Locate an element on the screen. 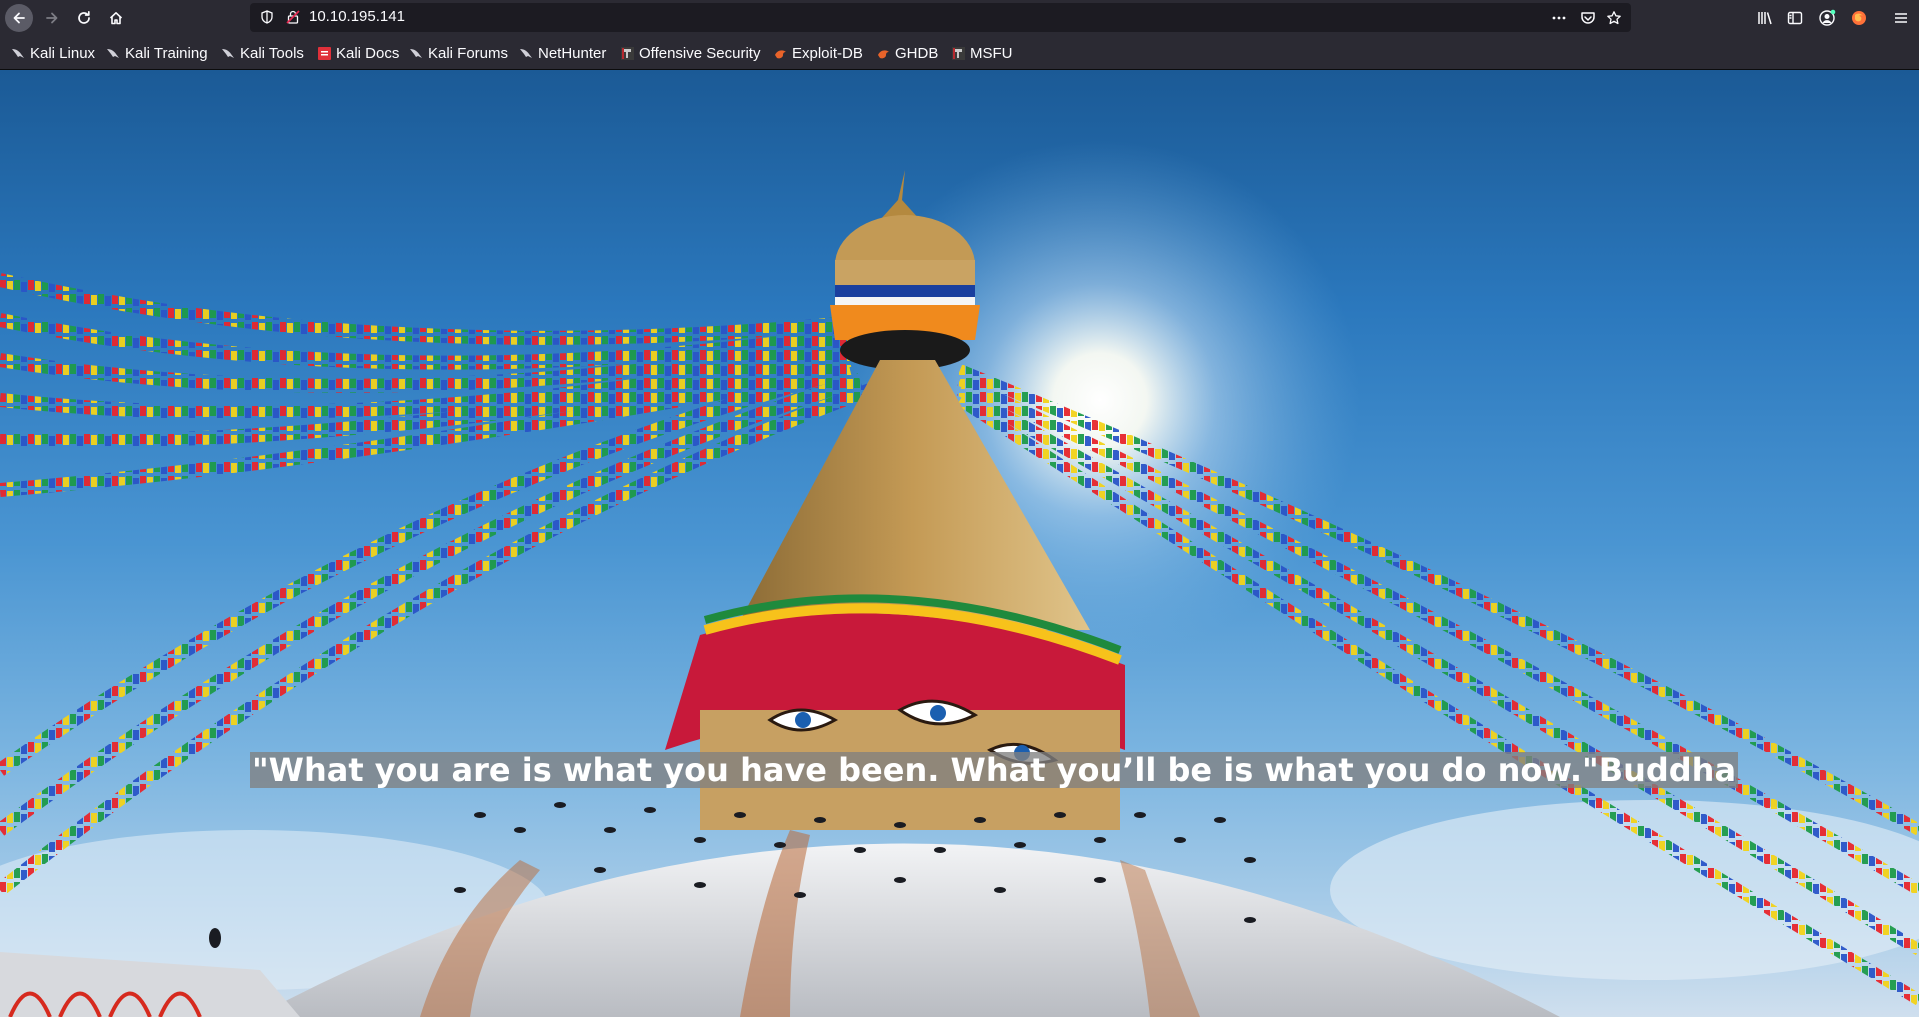 The width and height of the screenshot is (1919, 1017). bookmark-kali-docs: Kali Docs is located at coordinates (358, 53).